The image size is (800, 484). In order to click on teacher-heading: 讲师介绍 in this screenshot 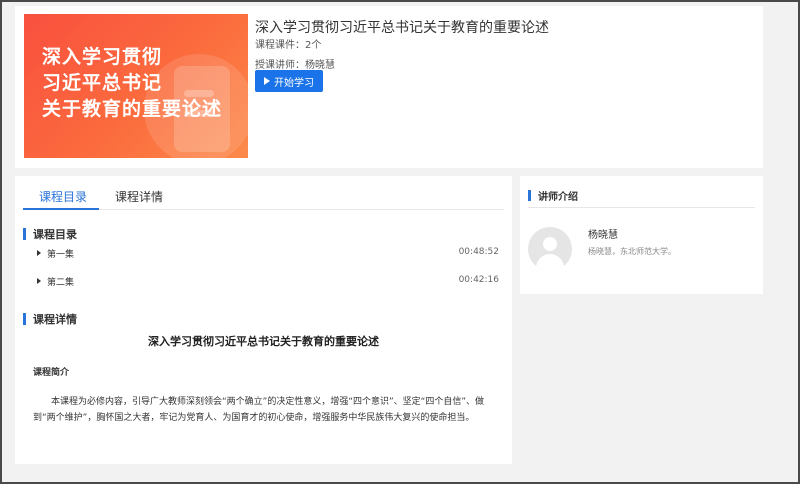, I will do `click(641, 196)`.